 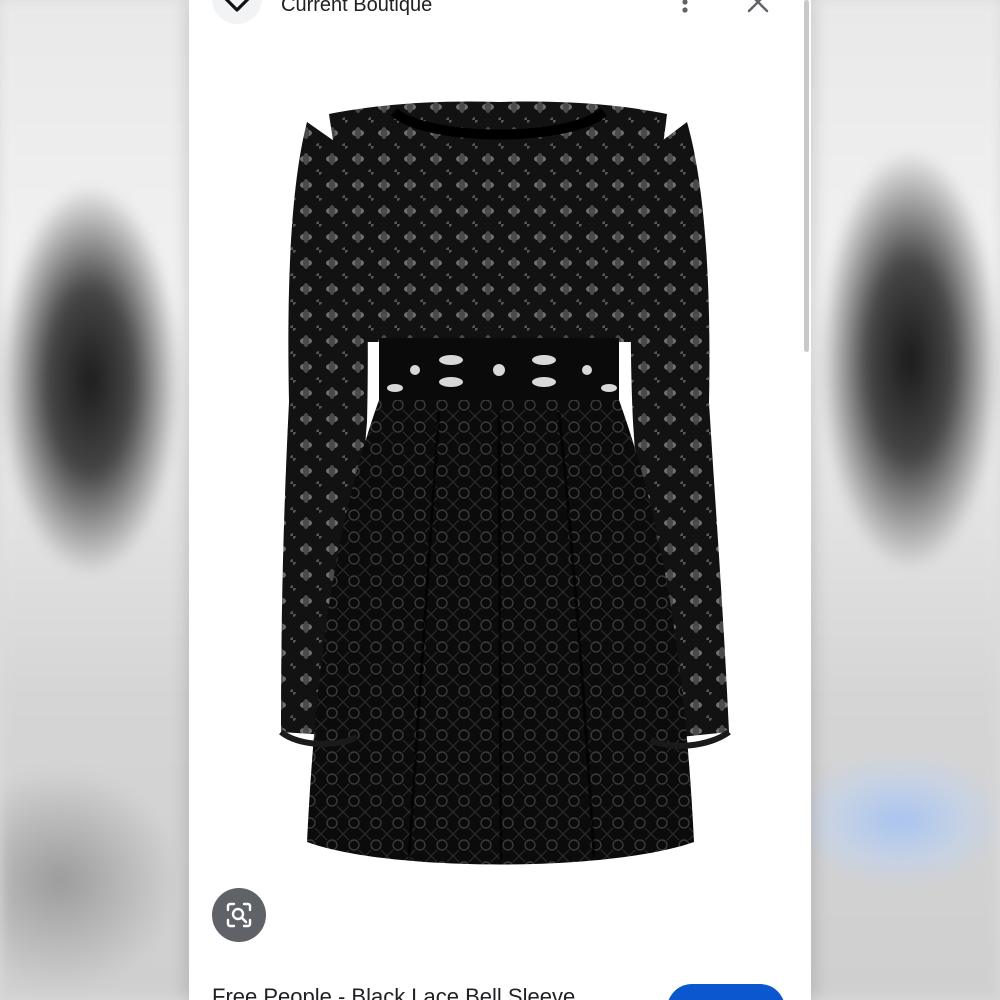 I want to click on heart-logo-icon, so click(x=237, y=6).